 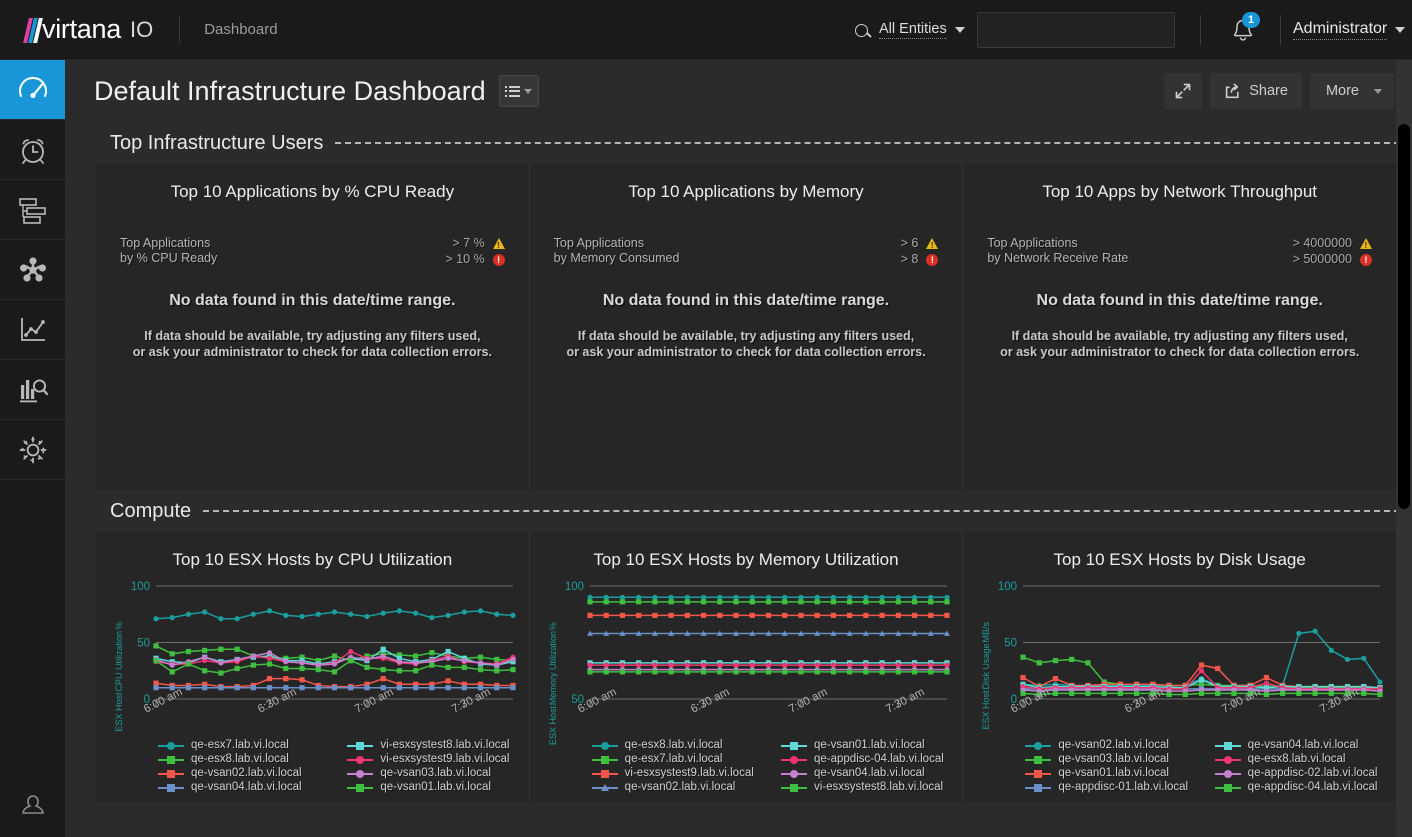 I want to click on warning-threshold-value: > 7 %, so click(x=468, y=243).